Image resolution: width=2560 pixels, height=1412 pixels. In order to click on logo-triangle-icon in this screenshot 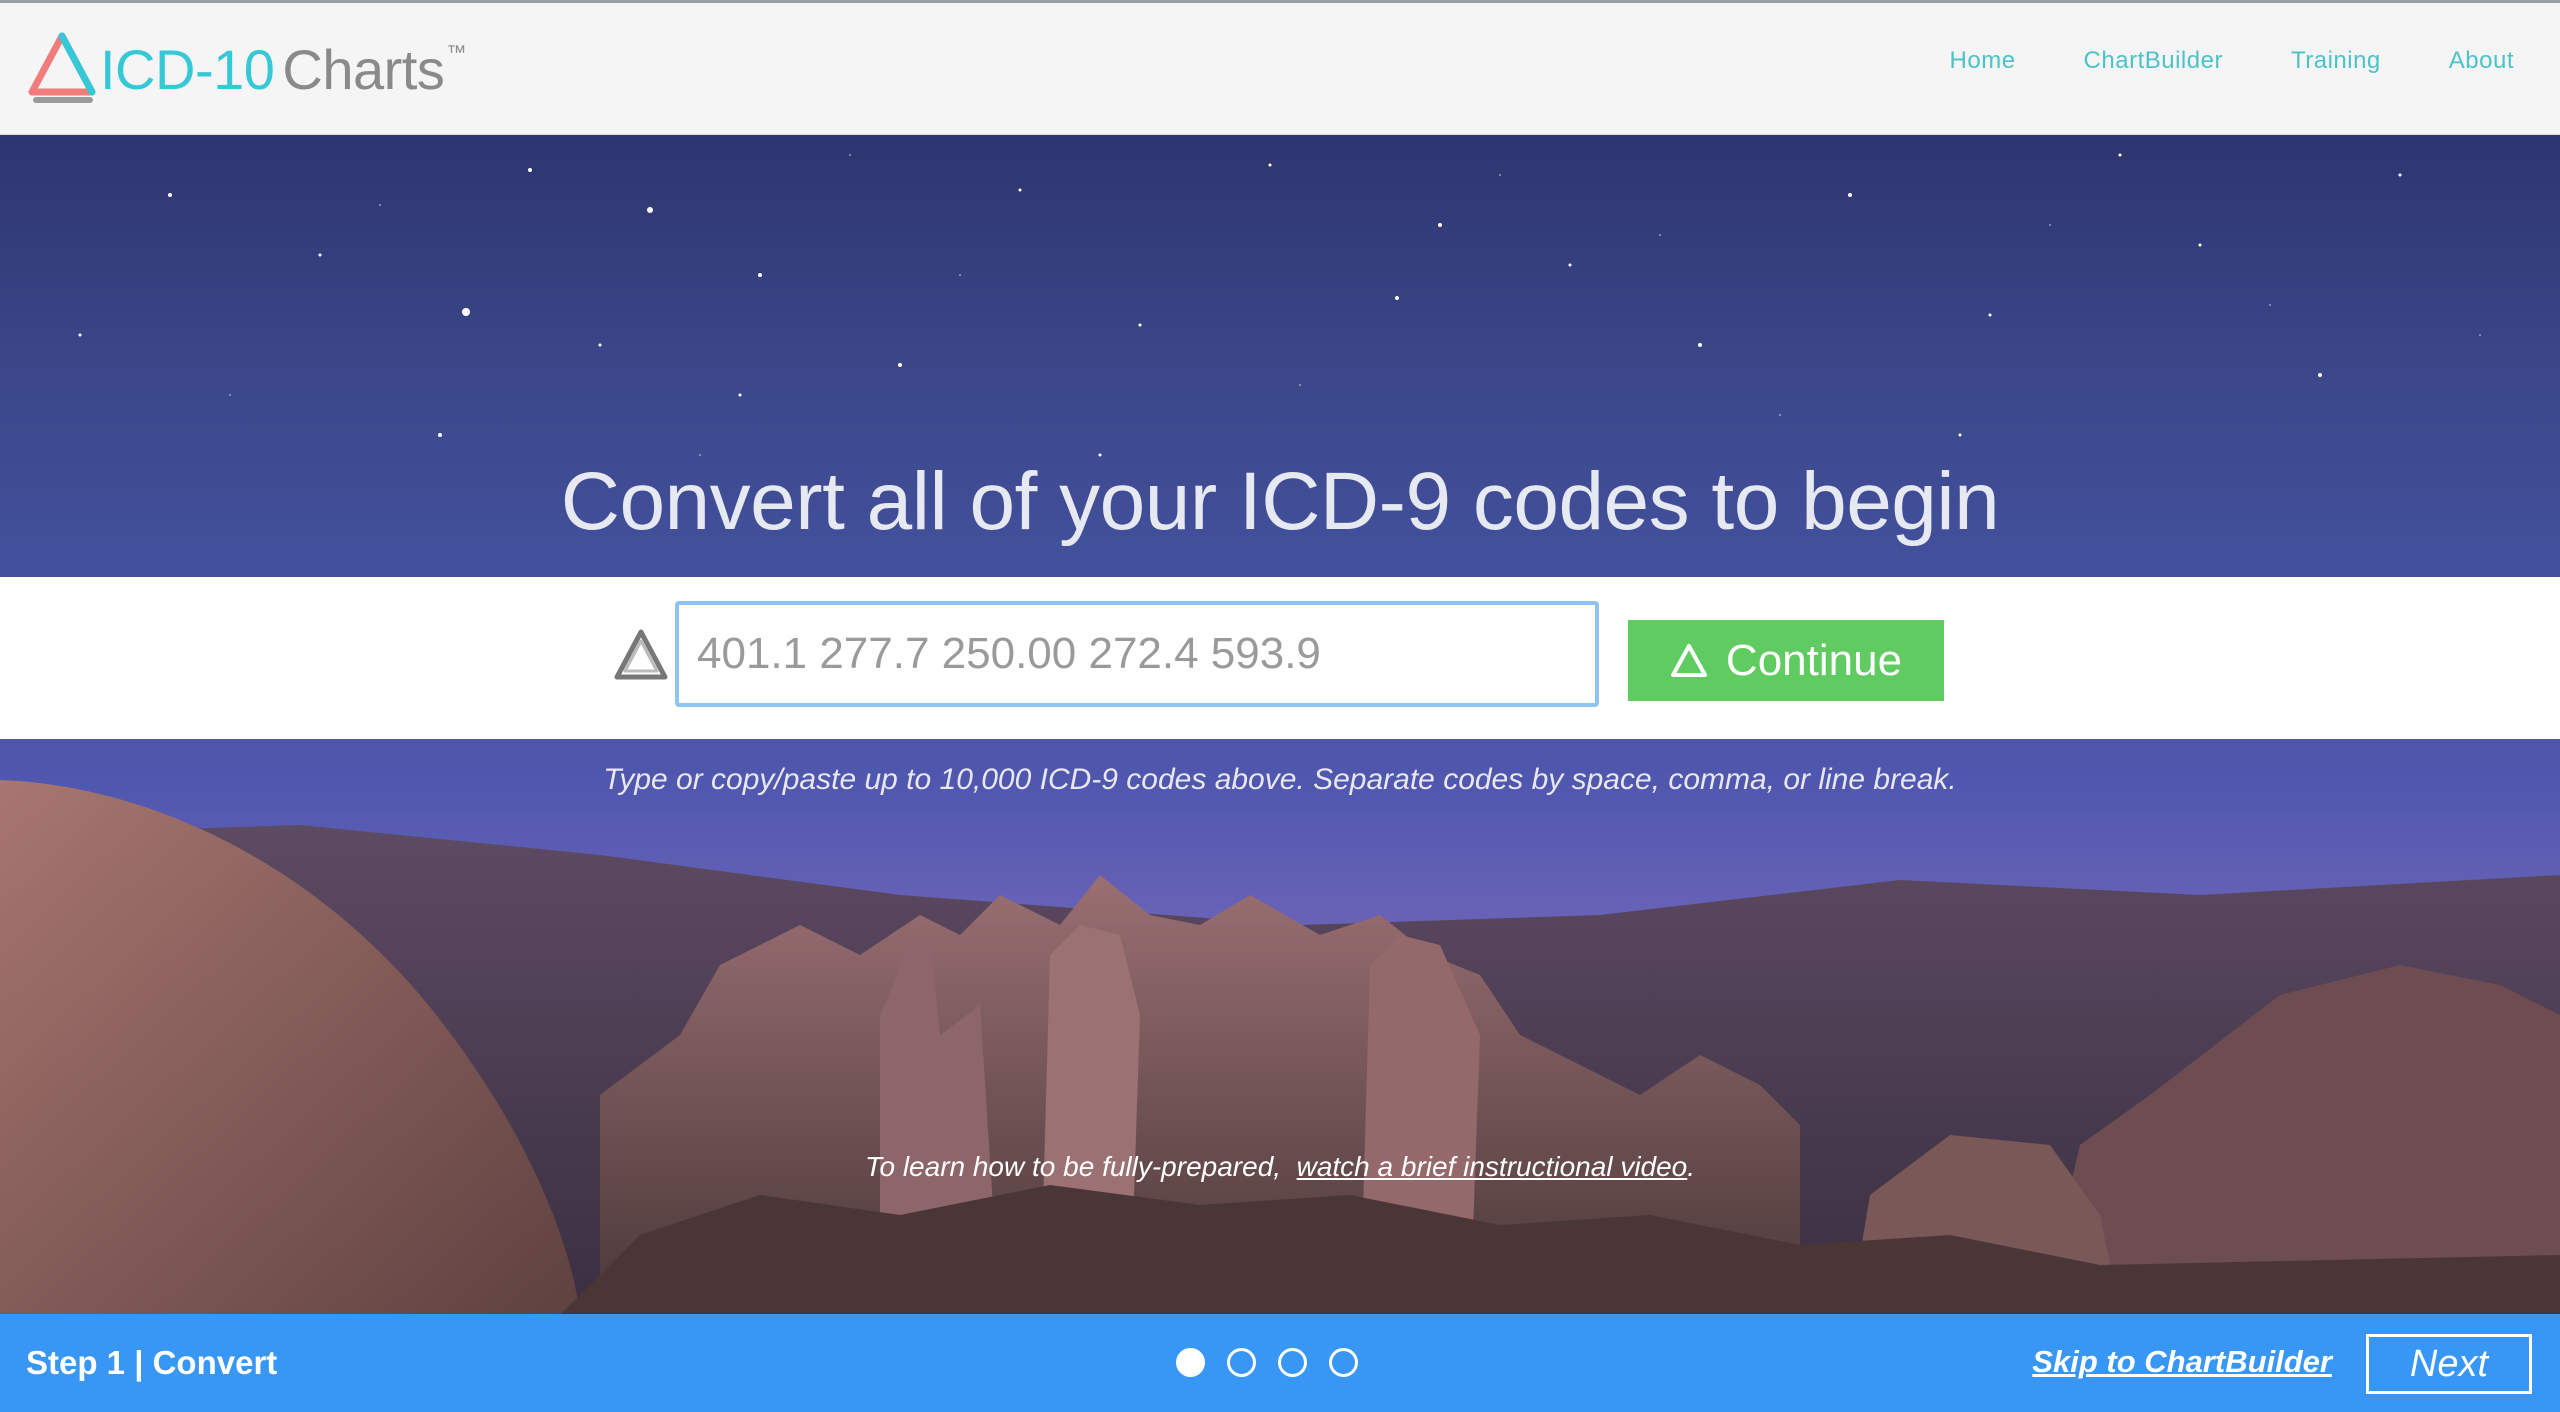, I will do `click(62, 67)`.